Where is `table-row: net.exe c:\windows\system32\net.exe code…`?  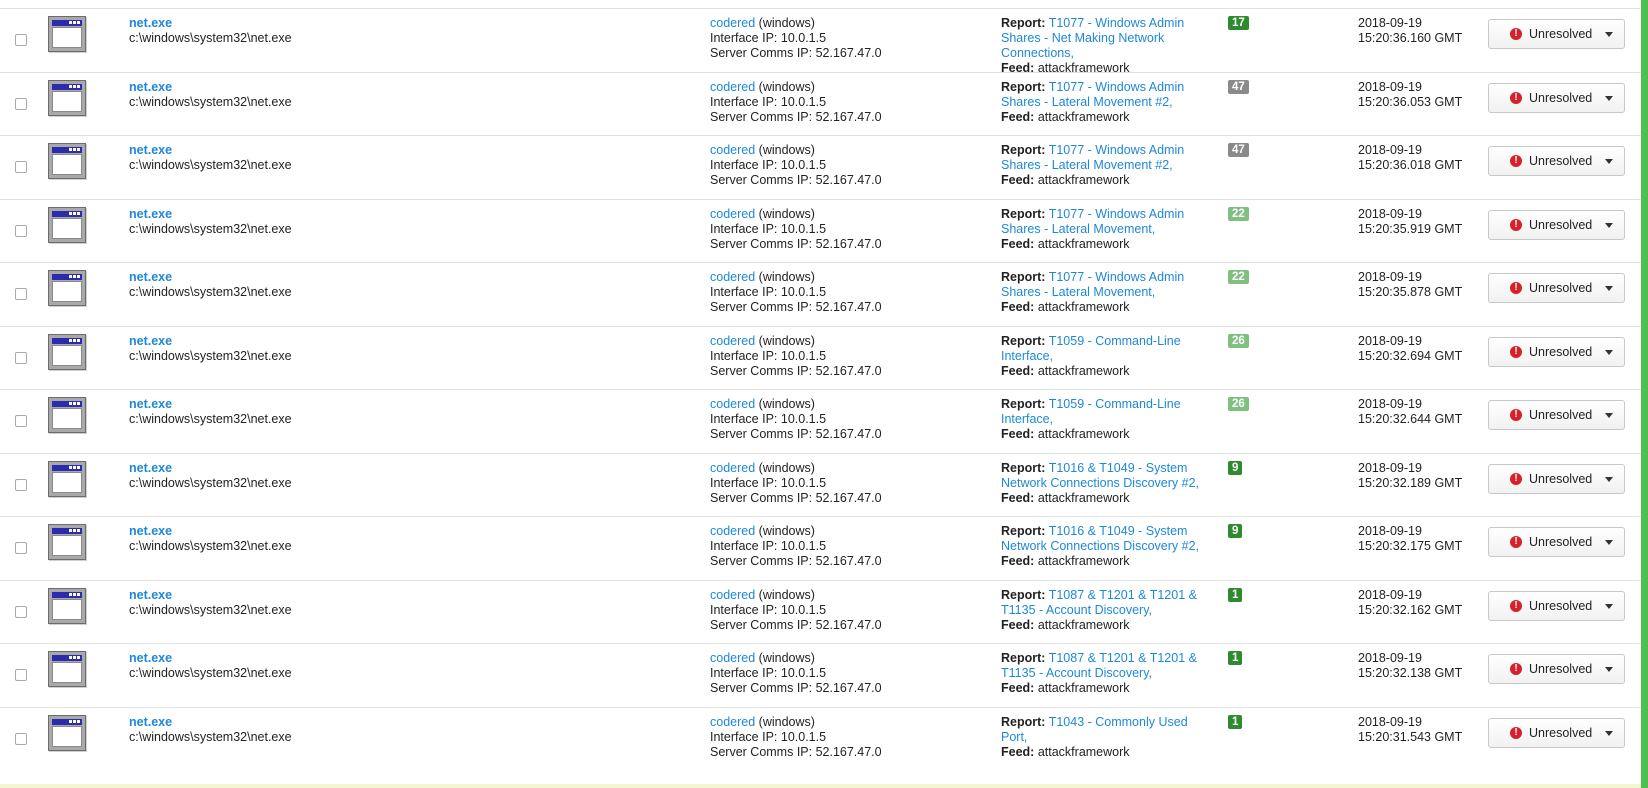 table-row: net.exe c:\windows\system32\net.exe code… is located at coordinates (820, 549).